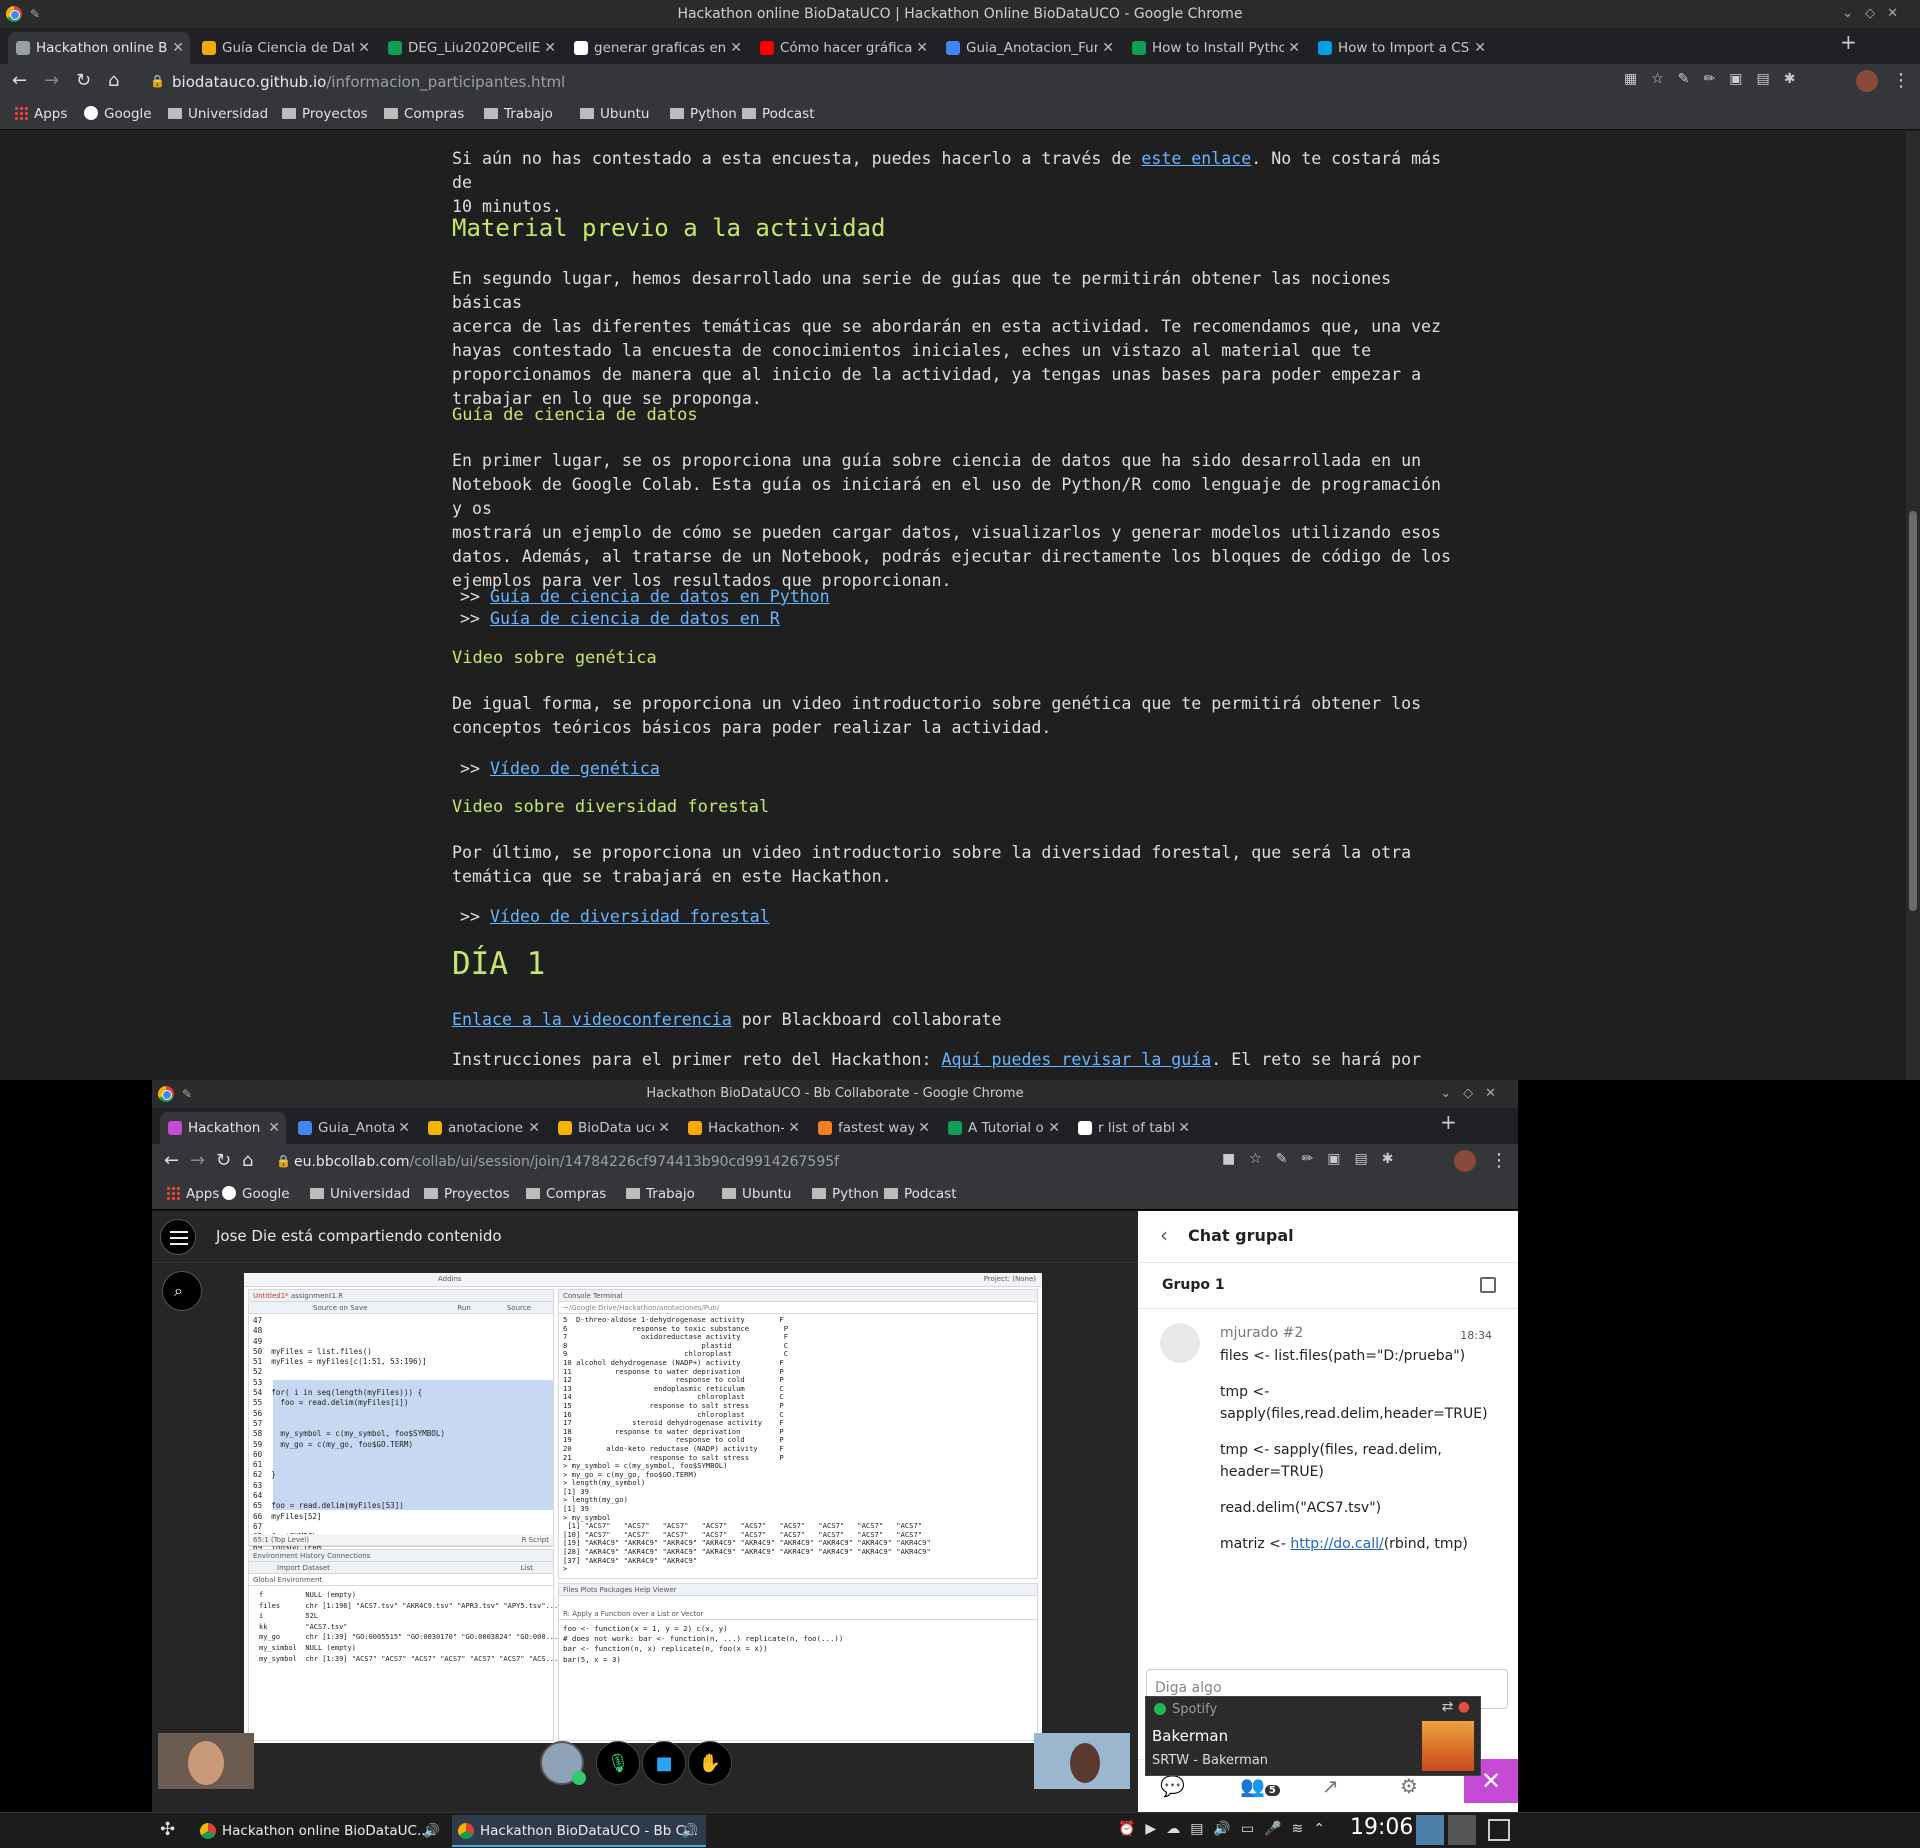  I want to click on close-icon: ●, so click(1464, 1707).